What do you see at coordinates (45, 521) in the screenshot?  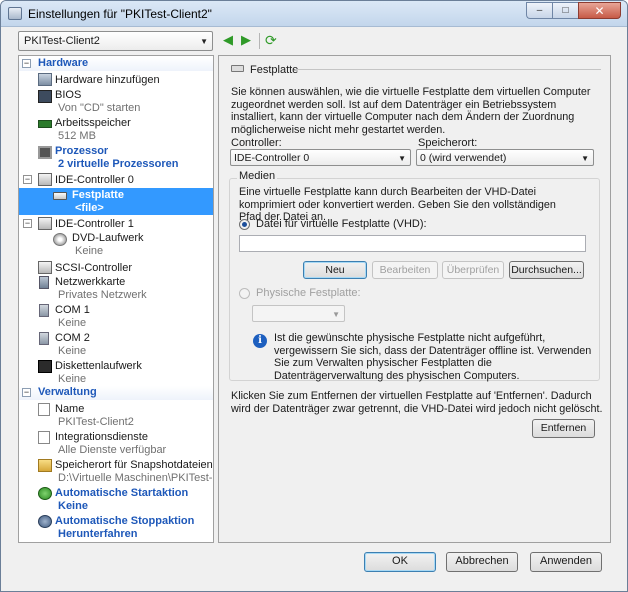 I see `auto-stop-icon` at bounding box center [45, 521].